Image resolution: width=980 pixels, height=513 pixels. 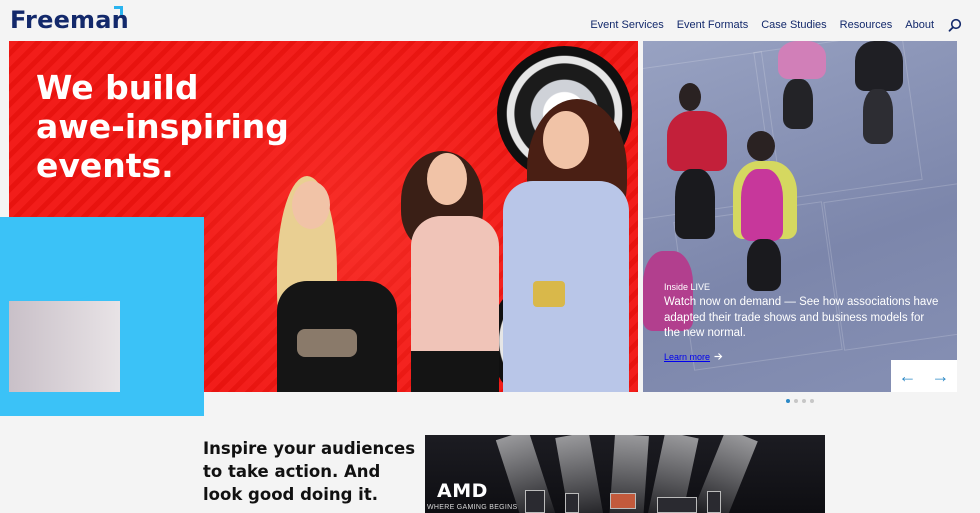 I want to click on nav-about: About, so click(x=919, y=25).